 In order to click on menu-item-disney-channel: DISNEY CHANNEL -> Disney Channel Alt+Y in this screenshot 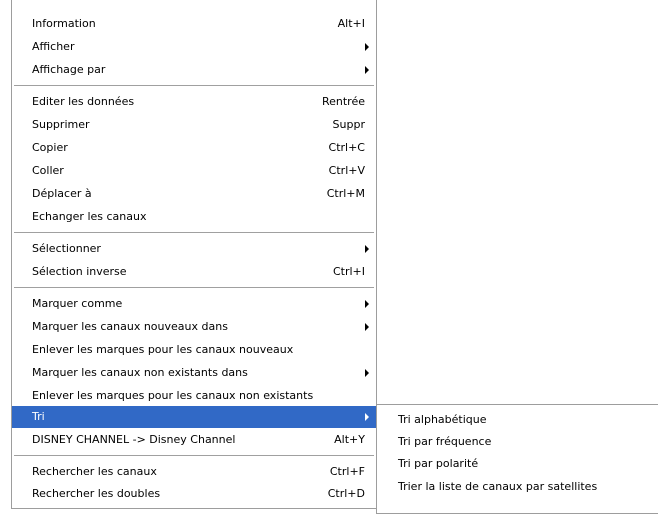, I will do `click(194, 440)`.